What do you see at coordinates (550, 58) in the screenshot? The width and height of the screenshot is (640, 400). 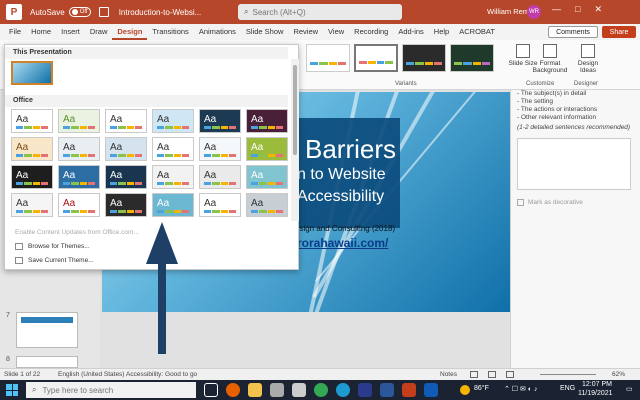 I see `format-background-button: Format Background` at bounding box center [550, 58].